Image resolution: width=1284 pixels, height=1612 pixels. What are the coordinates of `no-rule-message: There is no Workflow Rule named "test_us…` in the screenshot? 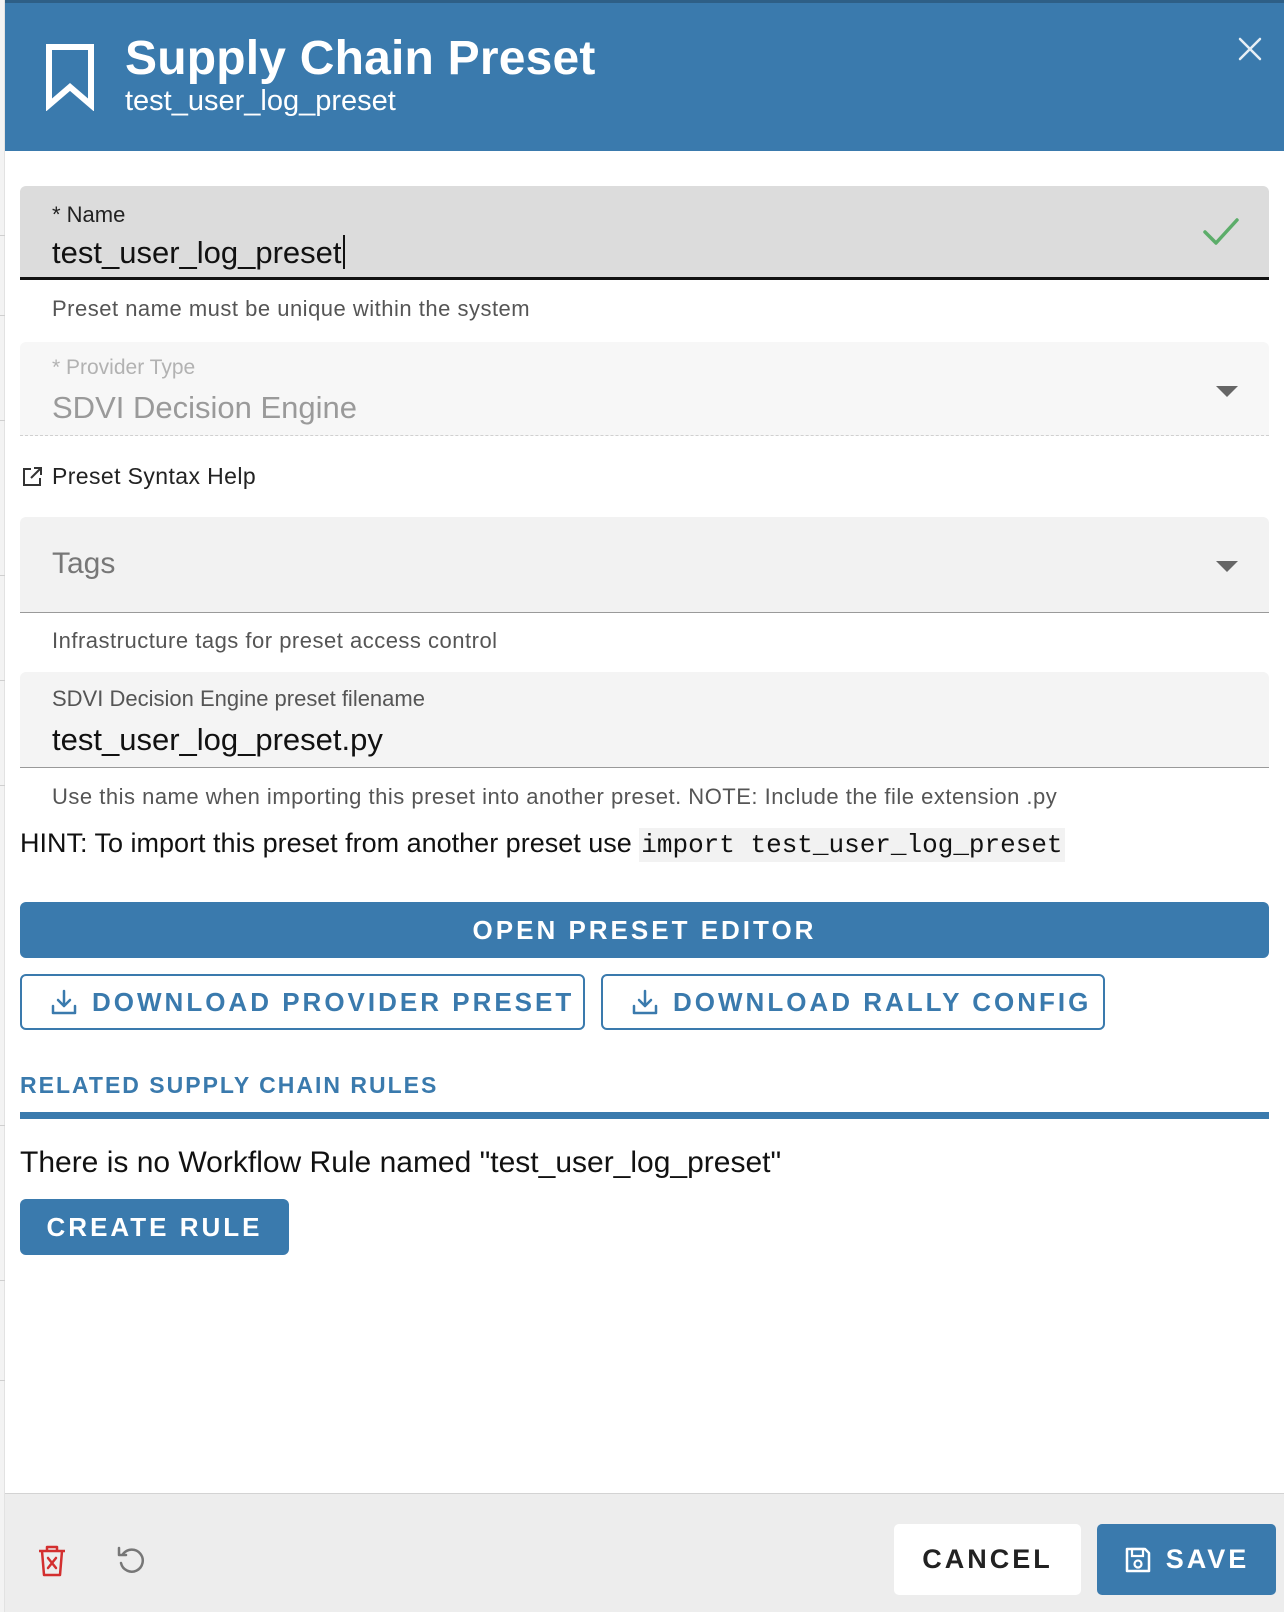 It's located at (401, 1162).